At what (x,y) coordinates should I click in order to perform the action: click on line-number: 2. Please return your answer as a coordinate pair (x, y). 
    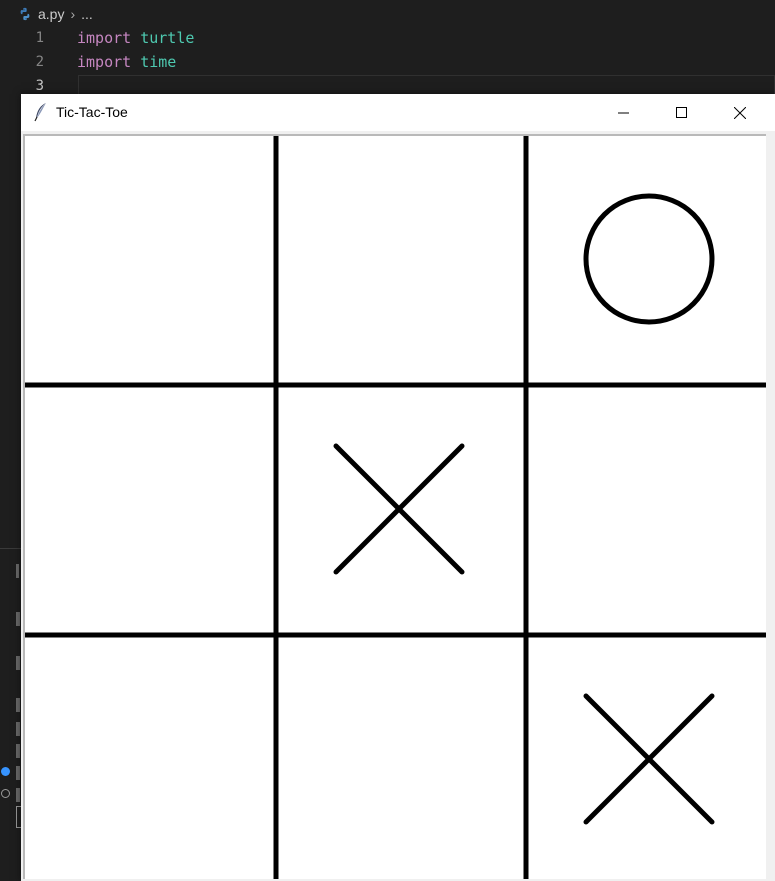
    Looking at the image, I should click on (39, 62).